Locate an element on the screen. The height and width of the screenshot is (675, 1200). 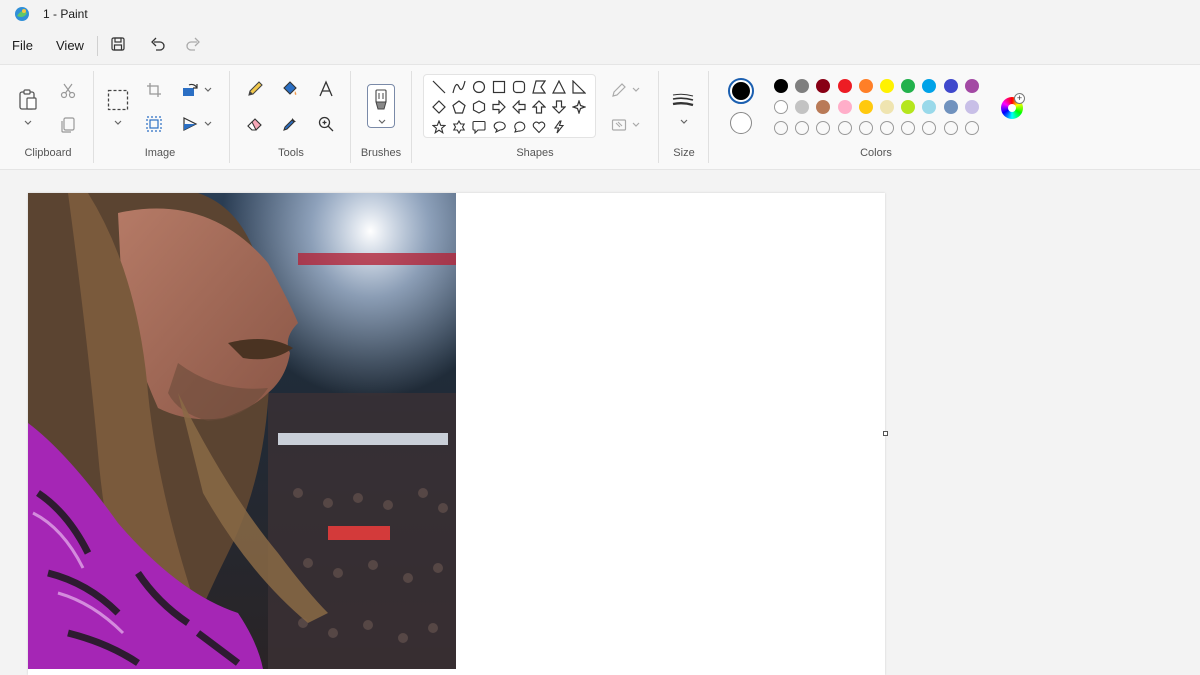
left-arrow-shape-icon is located at coordinates (519, 107).